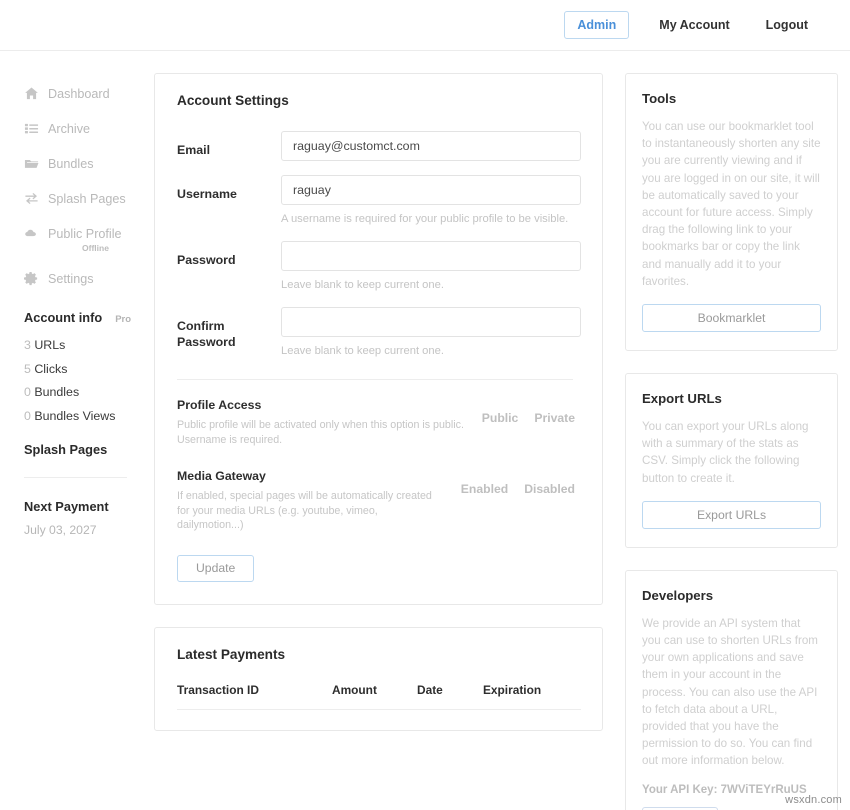 The width and height of the screenshot is (850, 810). Describe the element at coordinates (731, 318) in the screenshot. I see `bookmarklet-button: Bookmarklet` at that location.